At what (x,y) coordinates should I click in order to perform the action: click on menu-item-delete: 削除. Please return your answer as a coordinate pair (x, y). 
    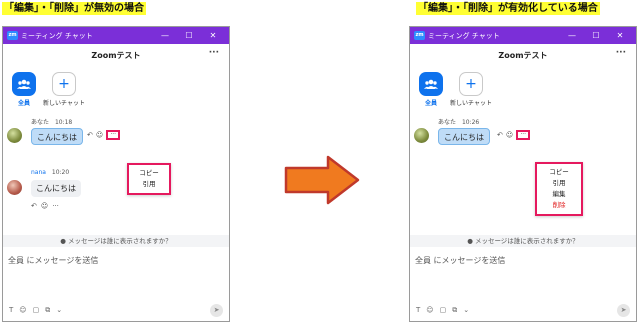
    Looking at the image, I should click on (559, 205).